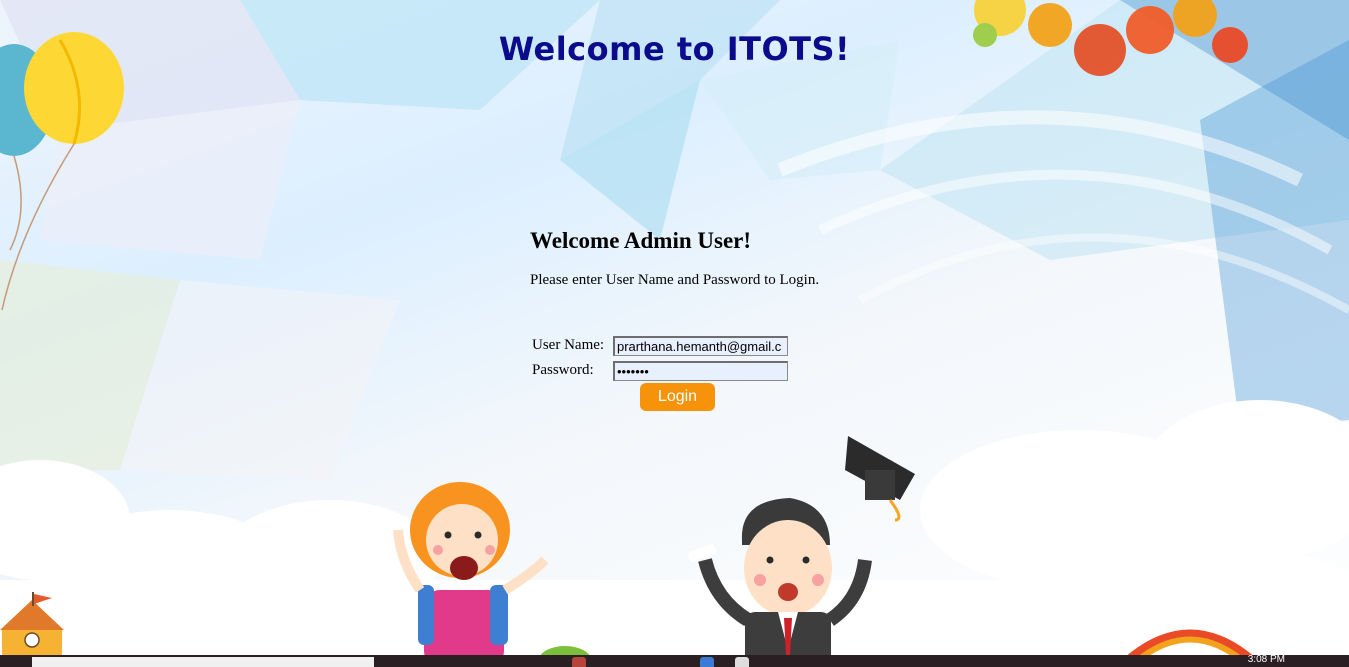 This screenshot has height=667, width=1349. Describe the element at coordinates (674, 661) in the screenshot. I see `taskbar: 3:08 PM` at that location.